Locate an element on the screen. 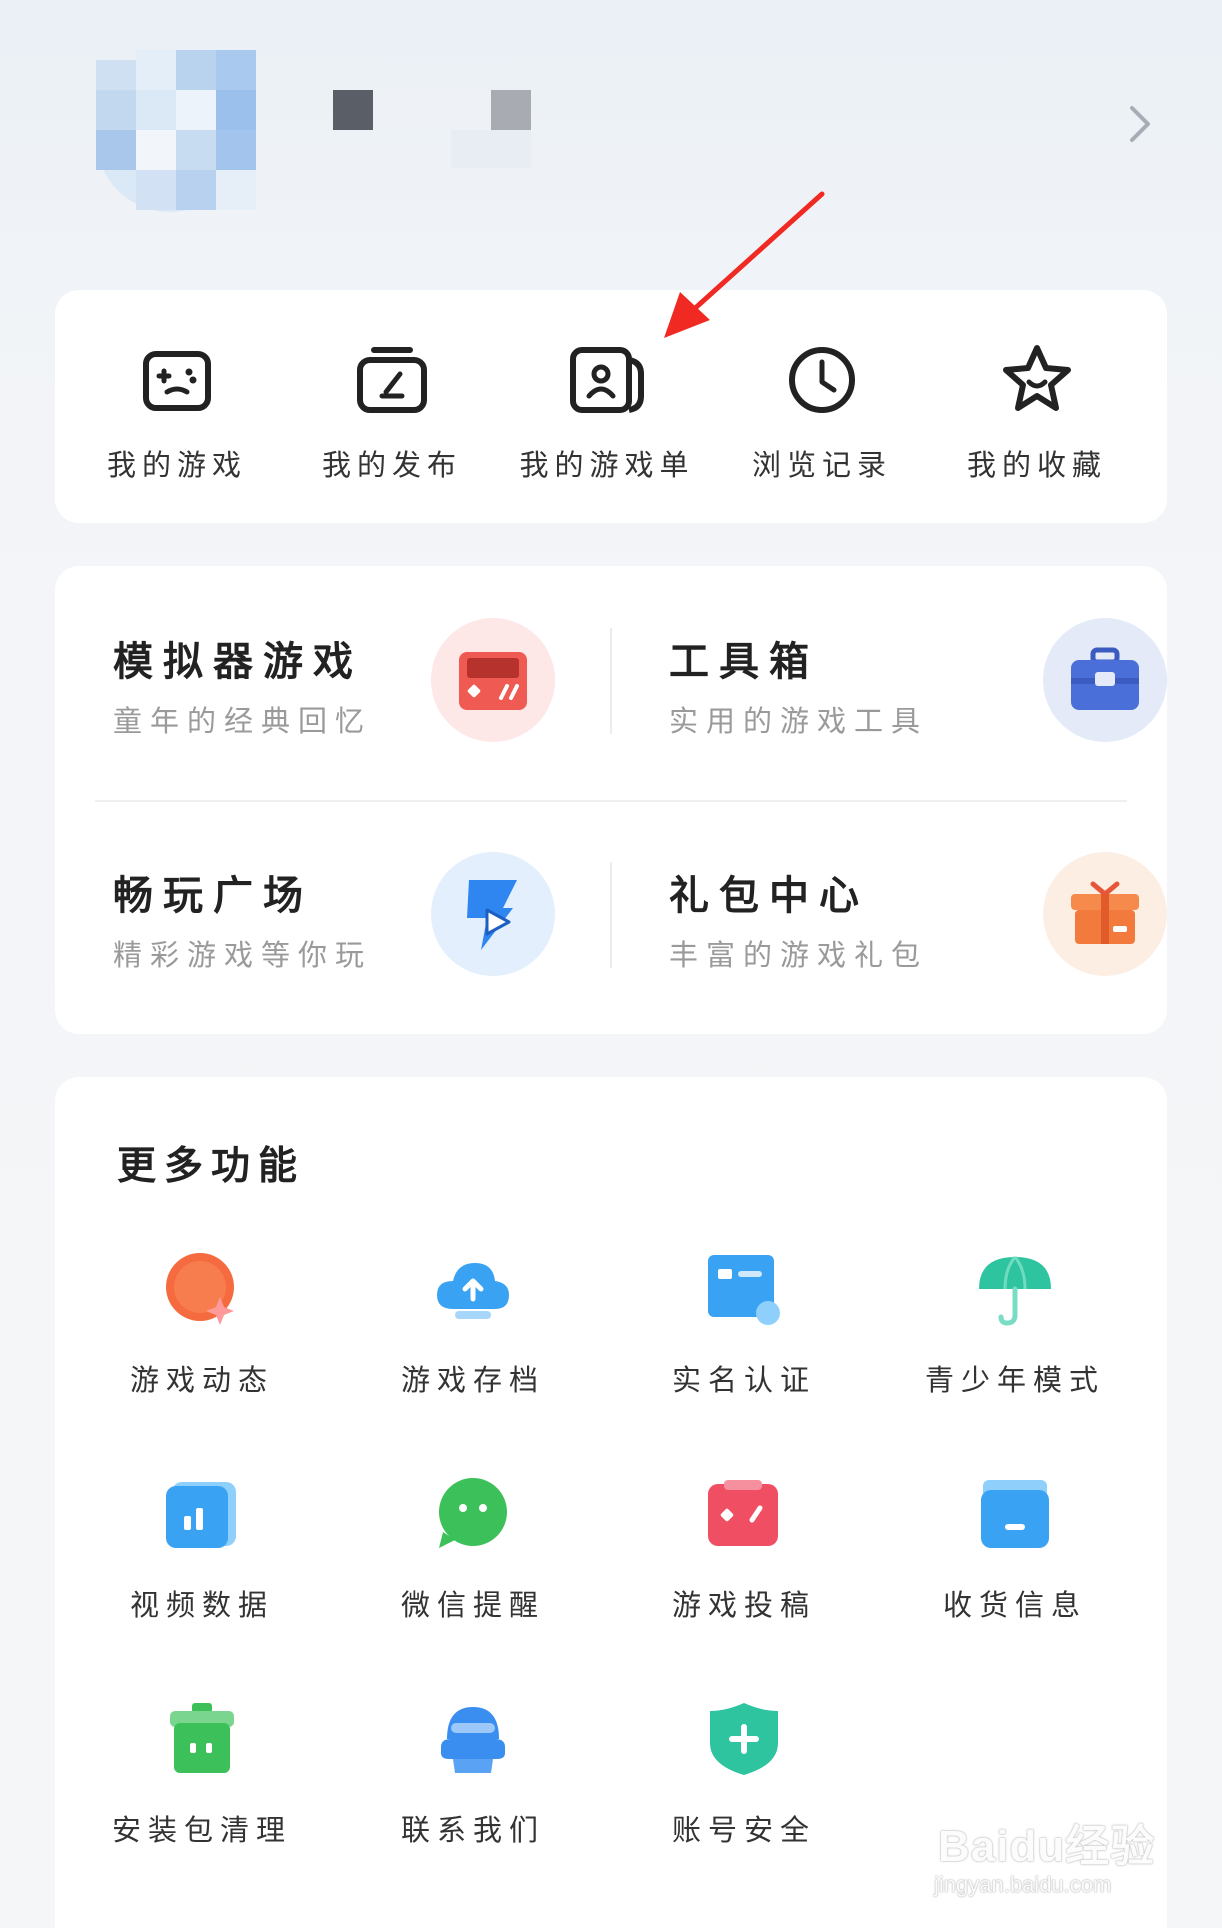  more-video-data: 视频数据 is located at coordinates (202, 1559).